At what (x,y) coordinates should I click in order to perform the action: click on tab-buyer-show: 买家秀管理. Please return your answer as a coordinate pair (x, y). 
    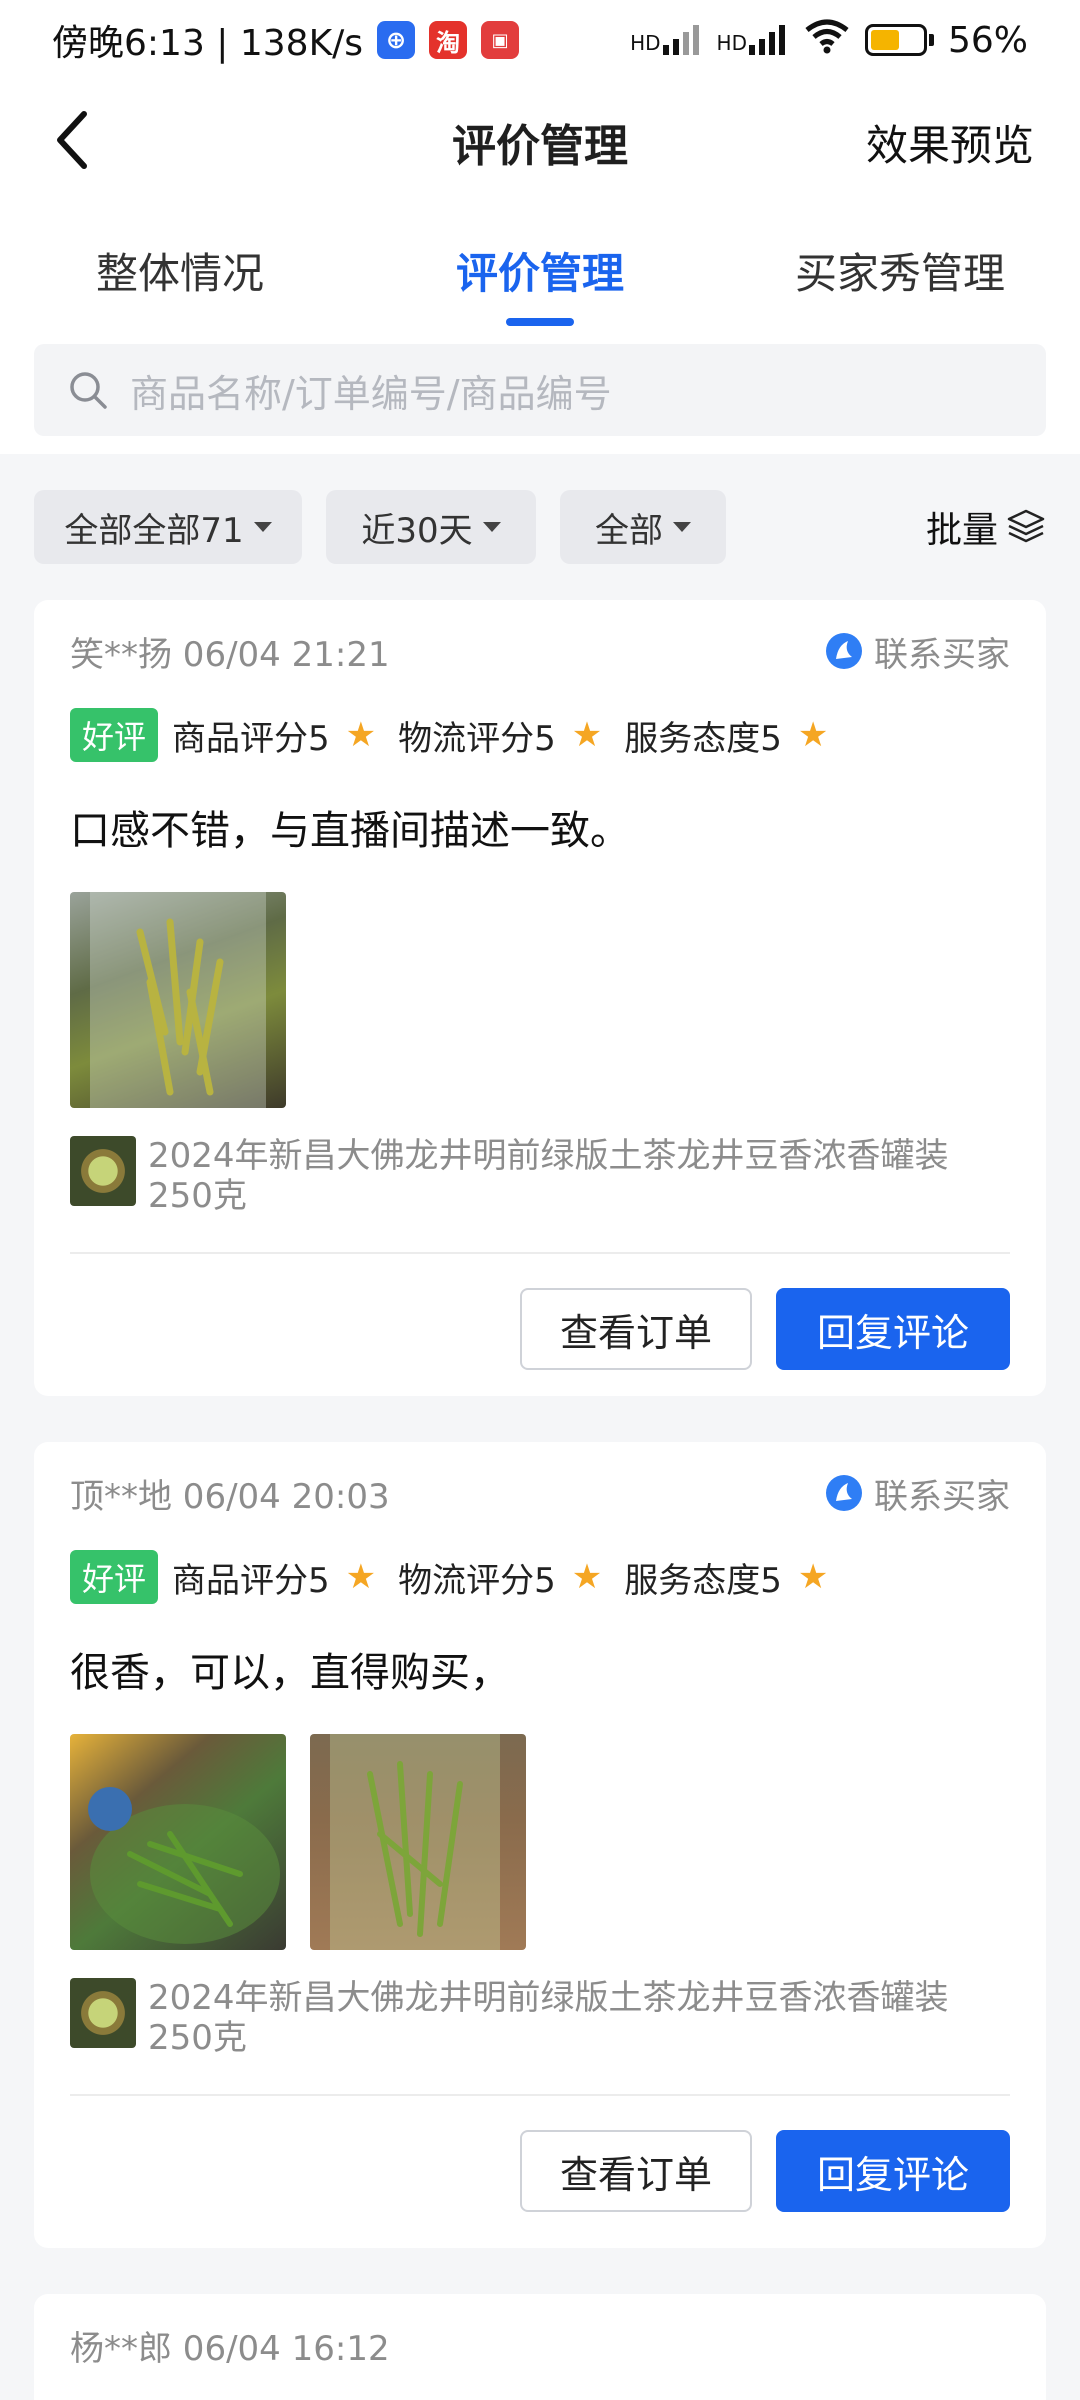
    Looking at the image, I should click on (900, 269).